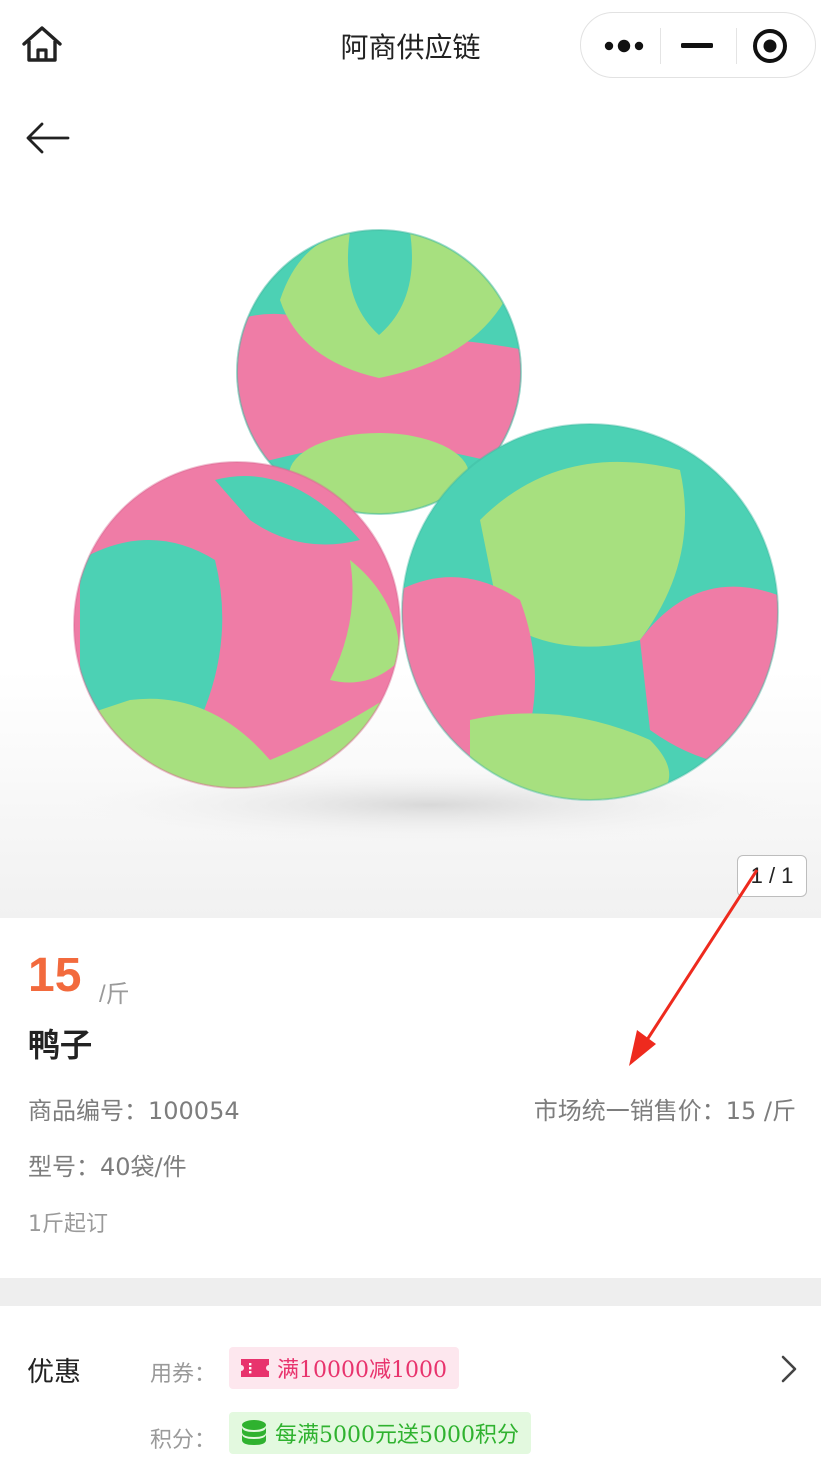  I want to click on mini-program-capsule, so click(698, 45).